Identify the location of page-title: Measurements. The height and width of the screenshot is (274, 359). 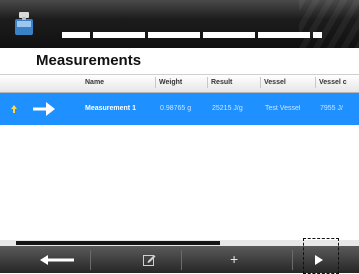
(89, 60).